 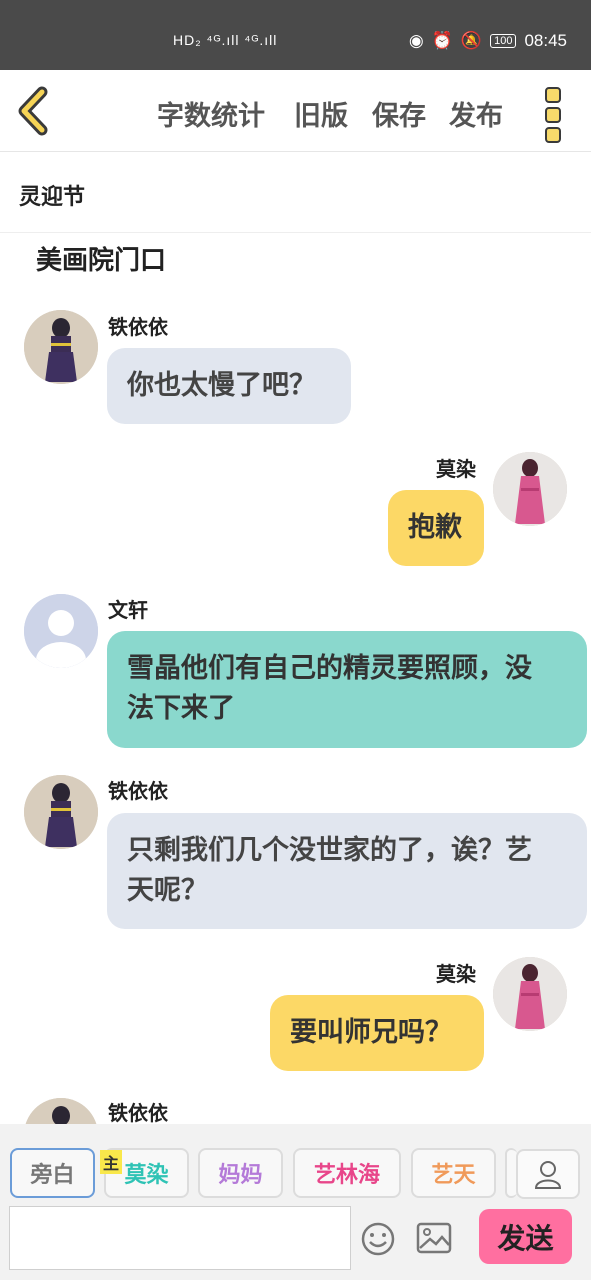 I want to click on mute-icon: 🔕, so click(x=471, y=40).